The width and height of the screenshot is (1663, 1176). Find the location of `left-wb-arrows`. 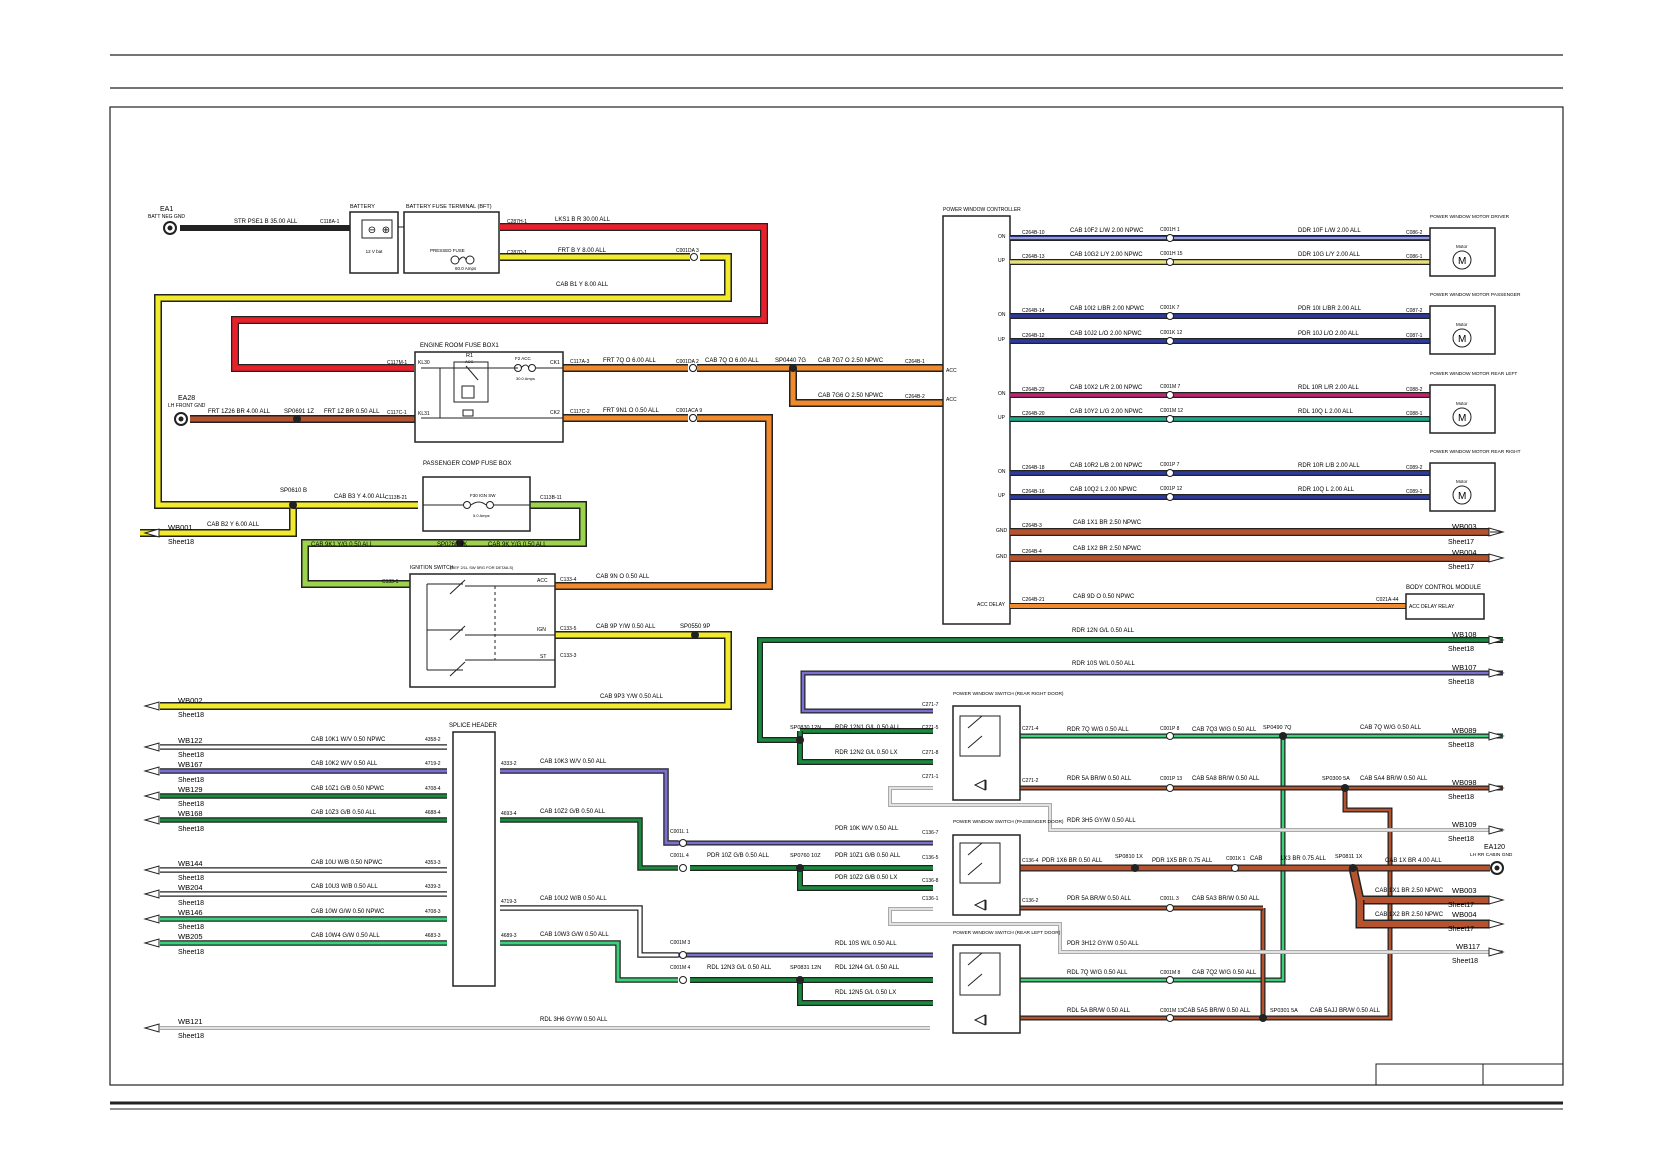

left-wb-arrows is located at coordinates (151, 887).